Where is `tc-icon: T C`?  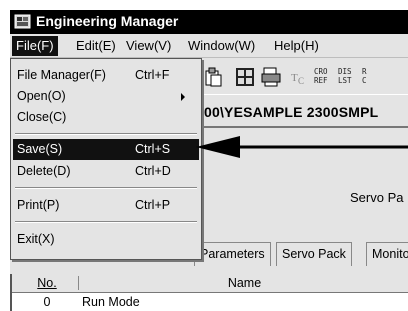
tc-icon: T C is located at coordinates (299, 77).